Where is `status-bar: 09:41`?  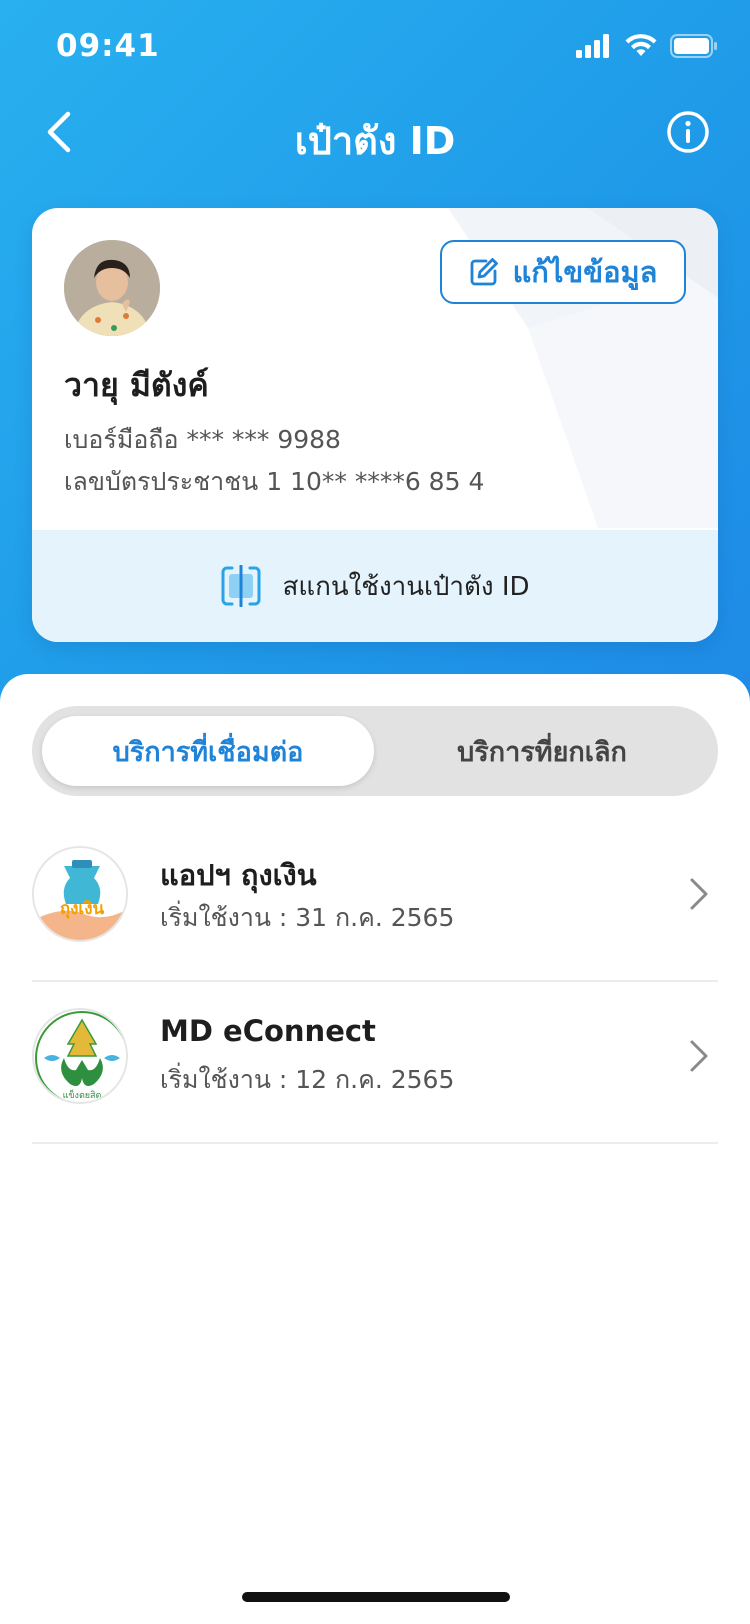 status-bar: 09:41 is located at coordinates (375, 46).